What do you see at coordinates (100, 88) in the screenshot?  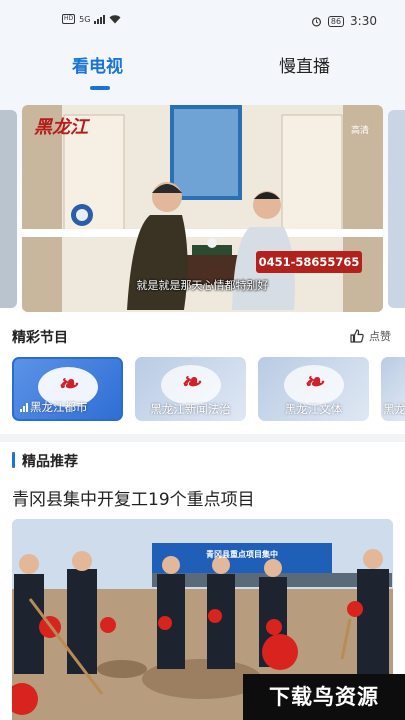 I see `active-tab-indicator` at bounding box center [100, 88].